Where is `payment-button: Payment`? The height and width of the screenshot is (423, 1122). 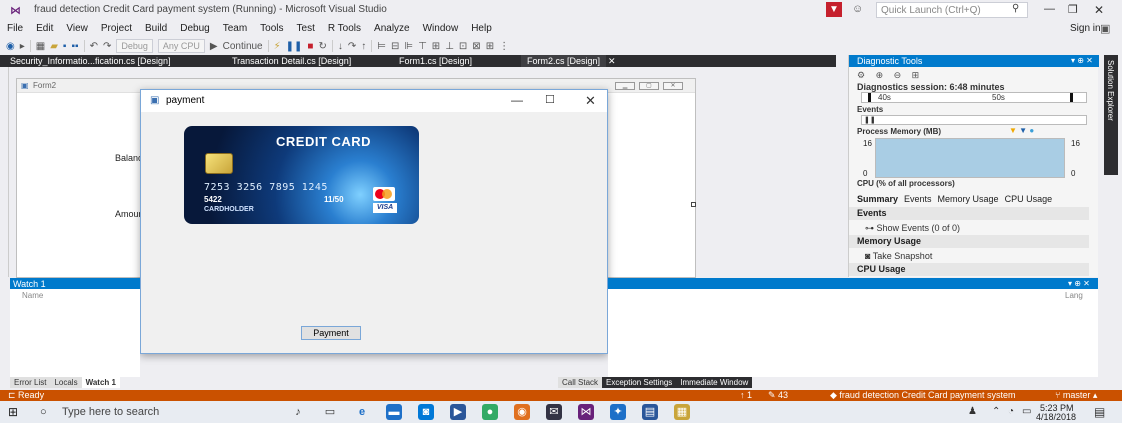
payment-button: Payment is located at coordinates (331, 333).